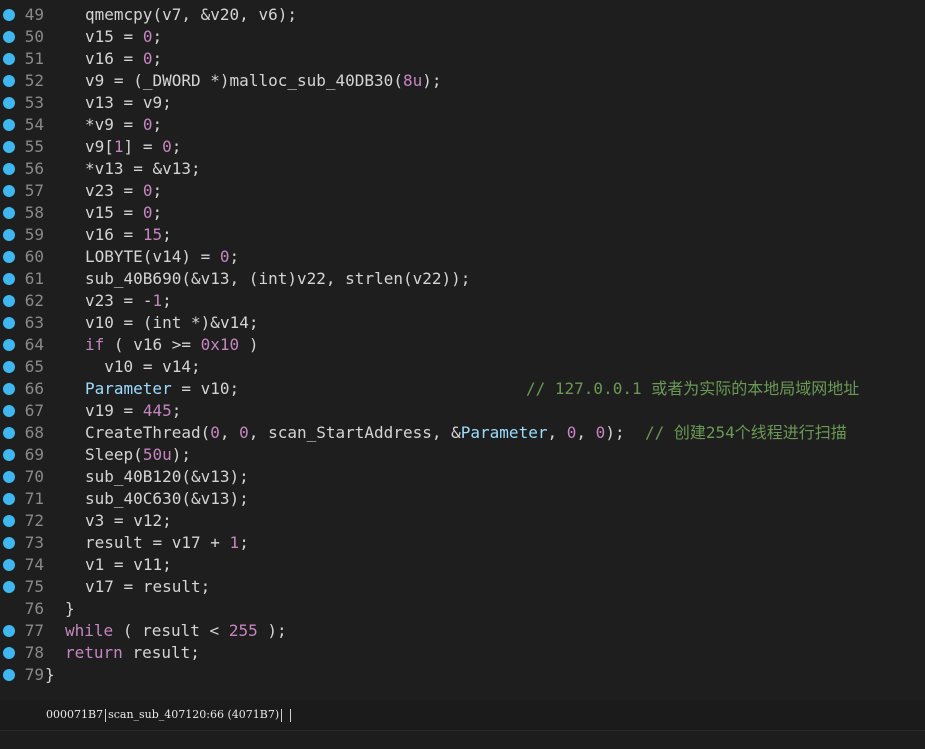 The image size is (925, 749). Describe the element at coordinates (34, 498) in the screenshot. I see `line-number: 71` at that location.